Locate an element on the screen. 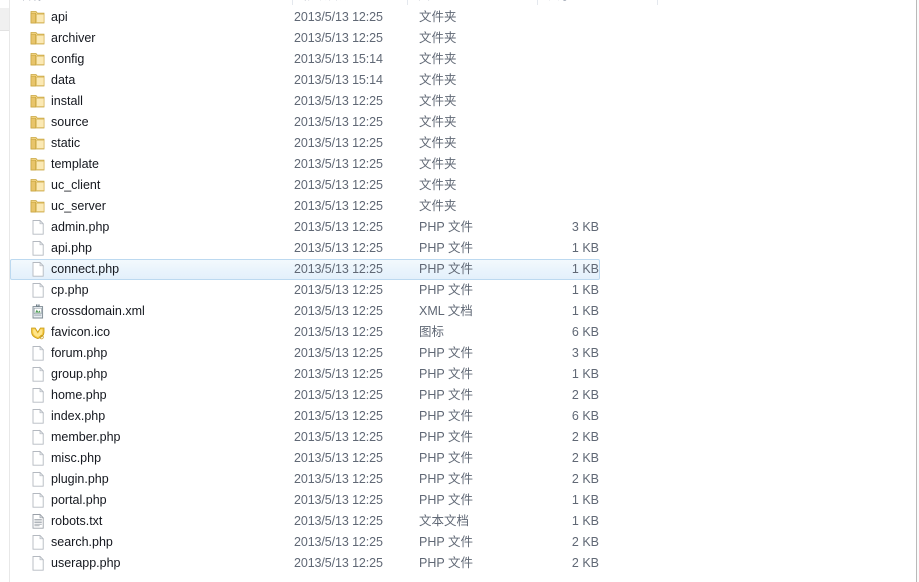  file-row: index.php 2013/5/13 12:25 PHP 文件 6 KB is located at coordinates (463, 416).